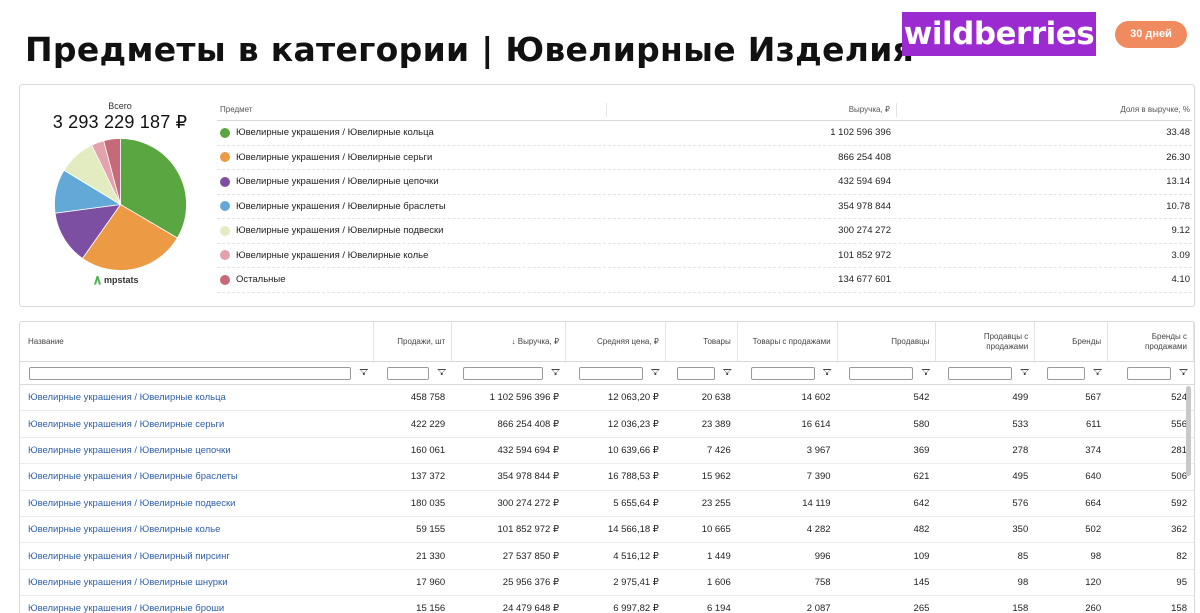 This screenshot has width=1200, height=613. What do you see at coordinates (1178, 206) in the screenshot?
I see `share-percent: 10.78` at bounding box center [1178, 206].